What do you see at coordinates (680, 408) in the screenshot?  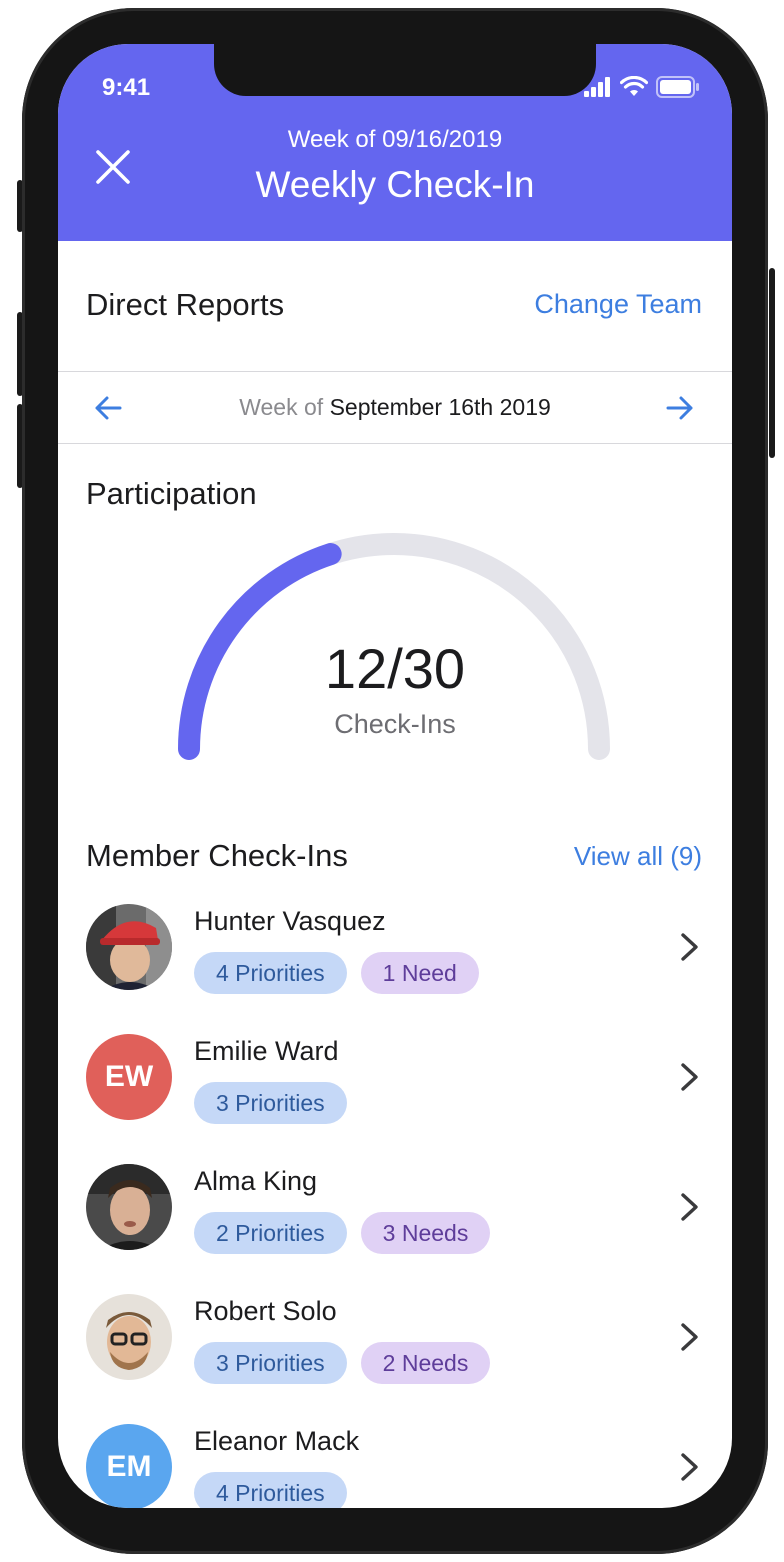 I see `arrow-right-icon` at bounding box center [680, 408].